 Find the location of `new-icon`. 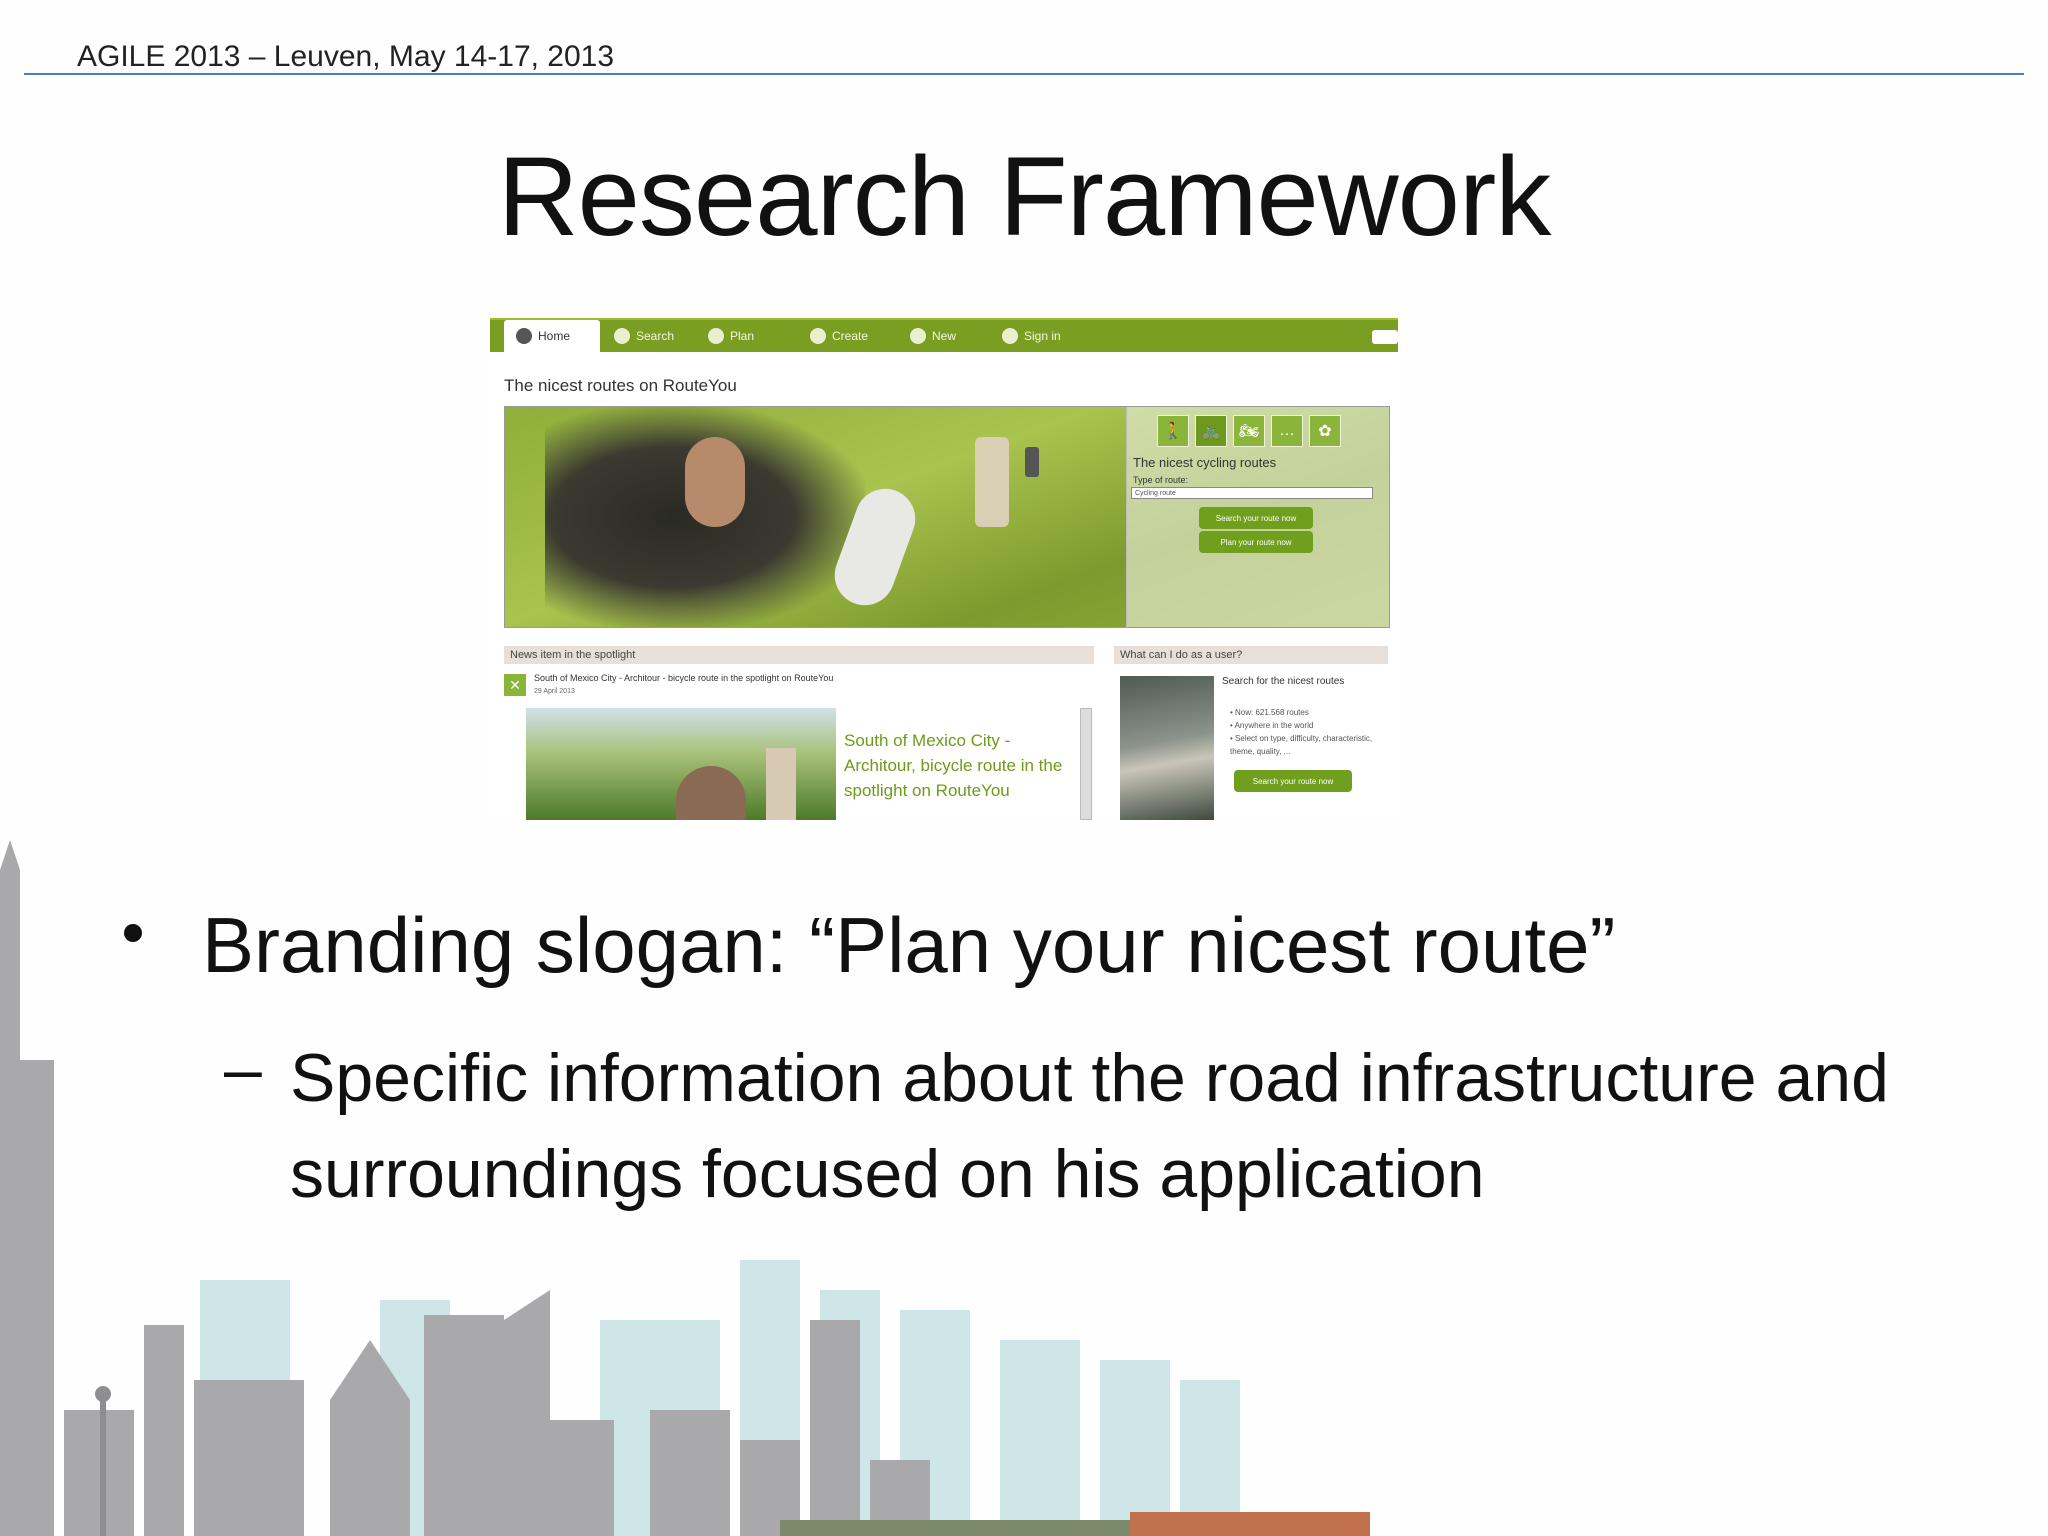

new-icon is located at coordinates (918, 336).